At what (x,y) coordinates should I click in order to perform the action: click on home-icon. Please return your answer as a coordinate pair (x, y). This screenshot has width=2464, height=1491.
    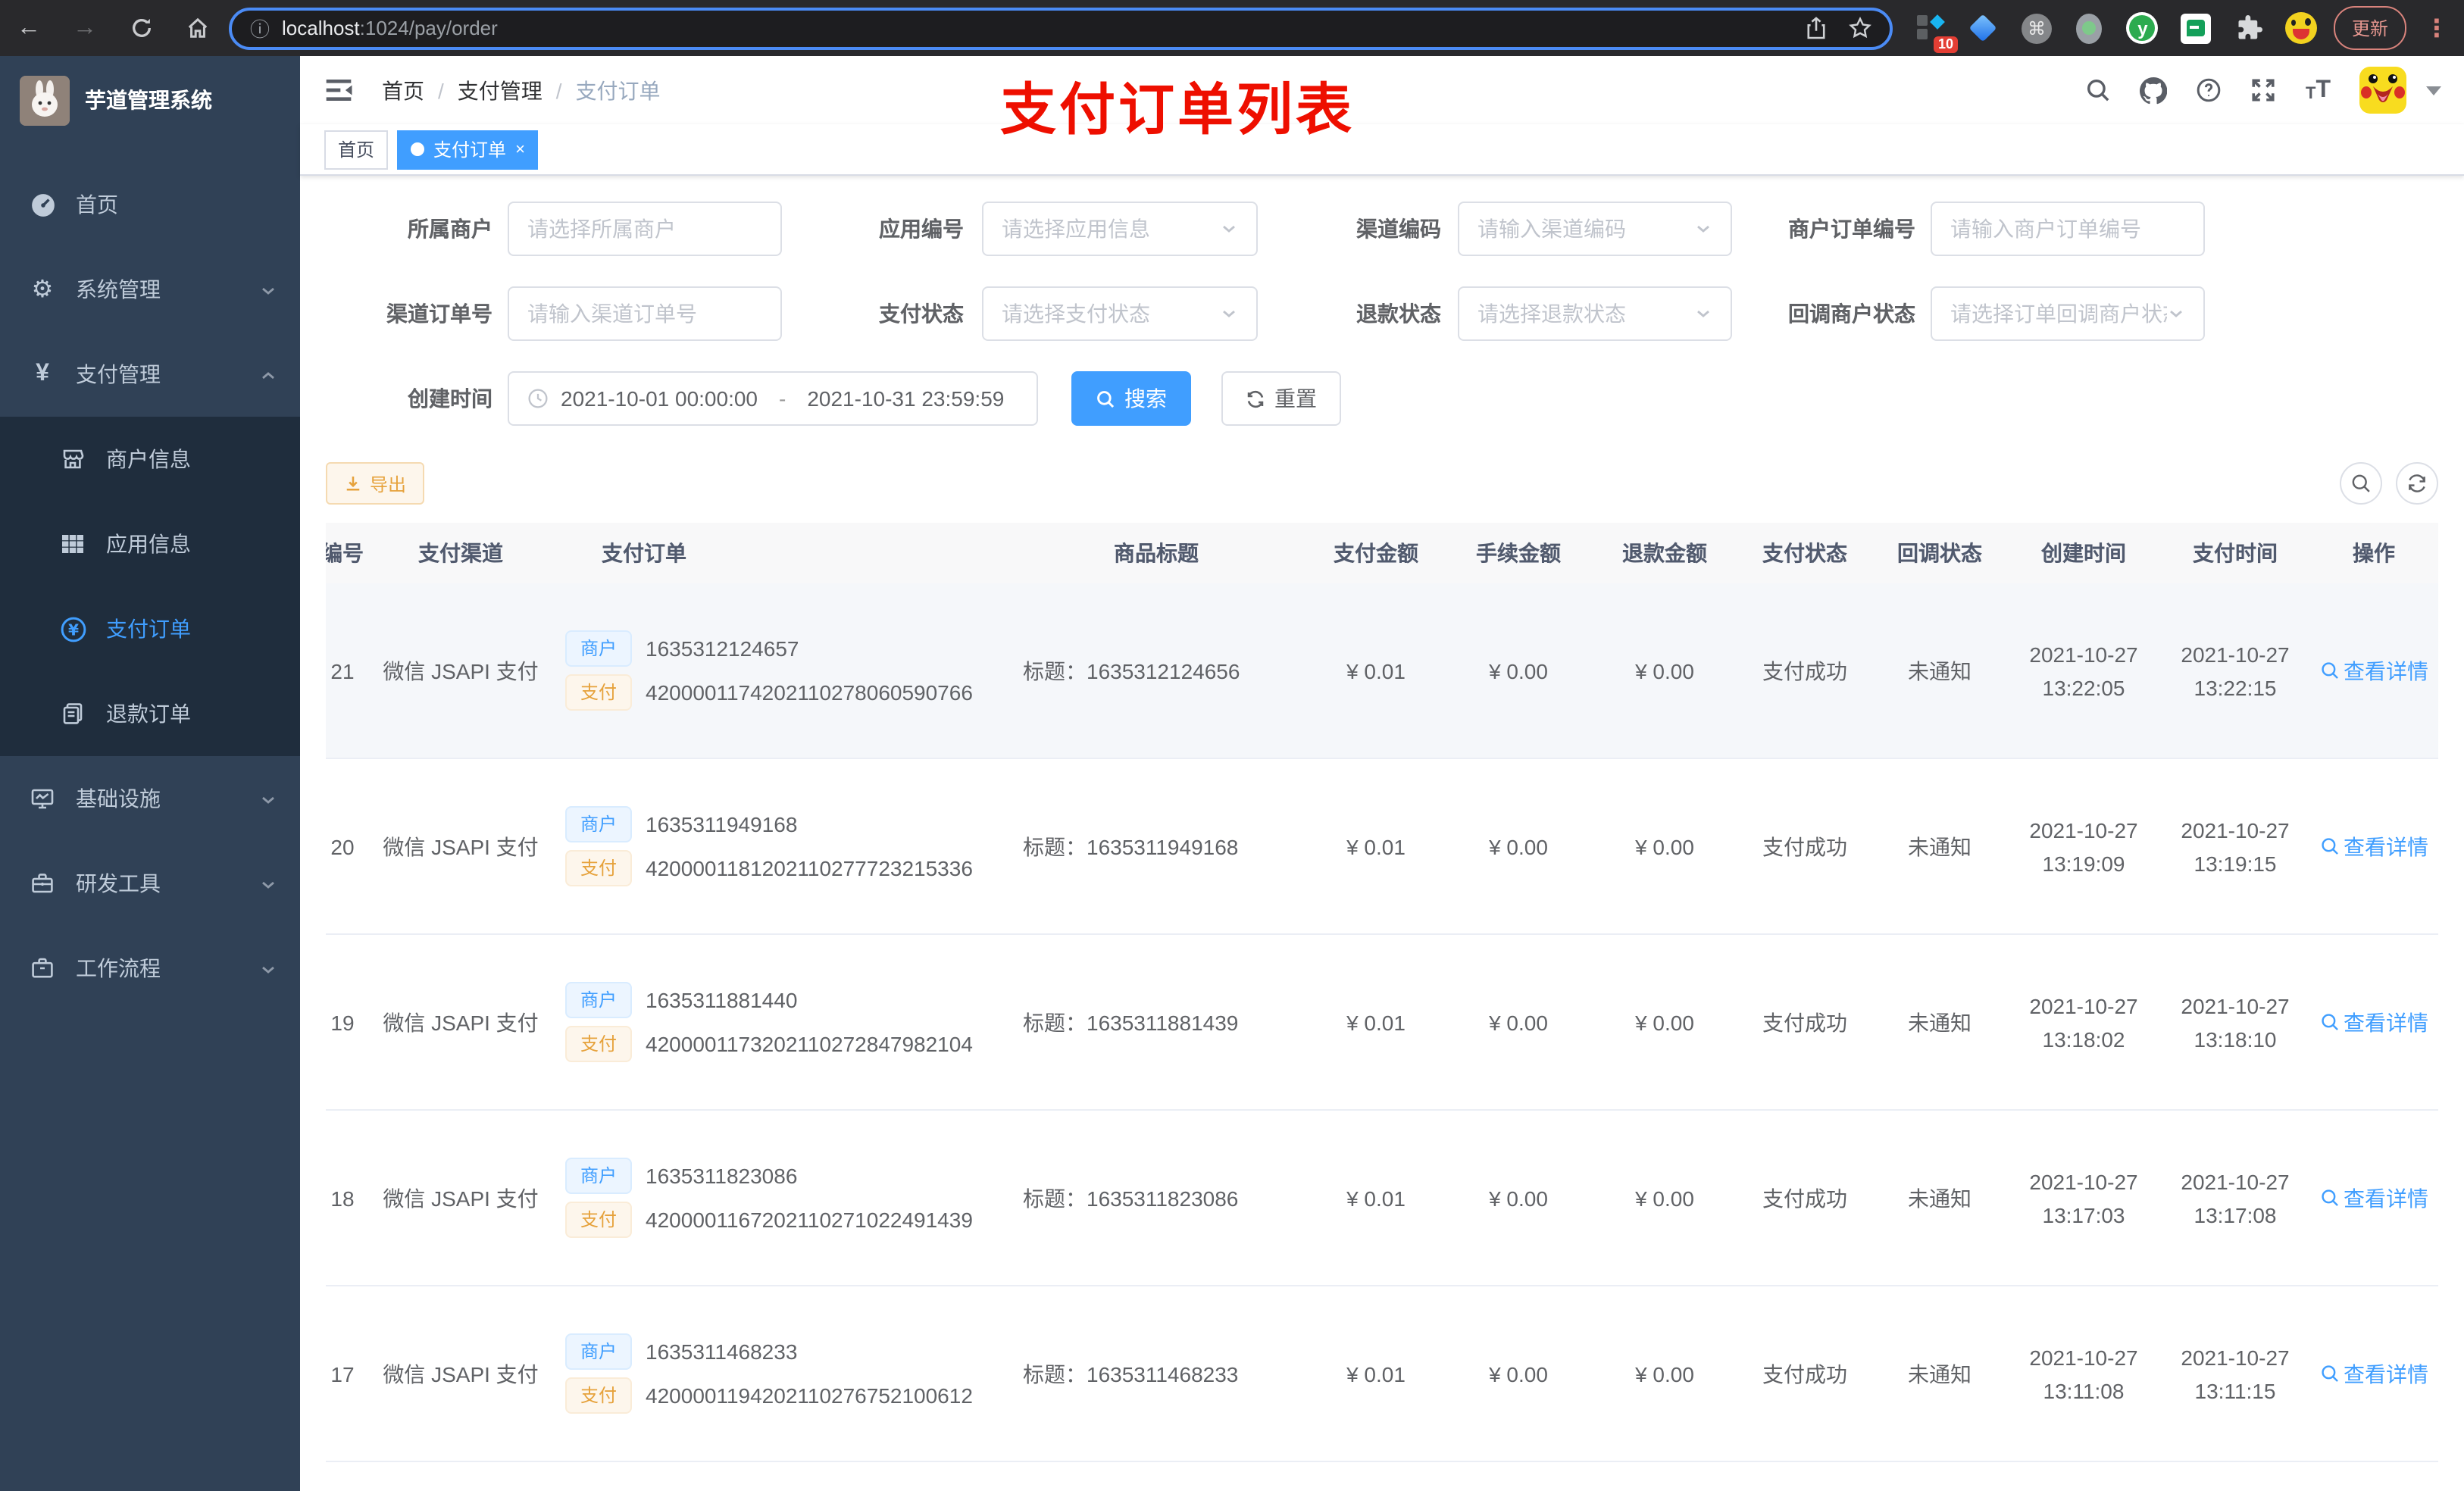
    Looking at the image, I should click on (197, 28).